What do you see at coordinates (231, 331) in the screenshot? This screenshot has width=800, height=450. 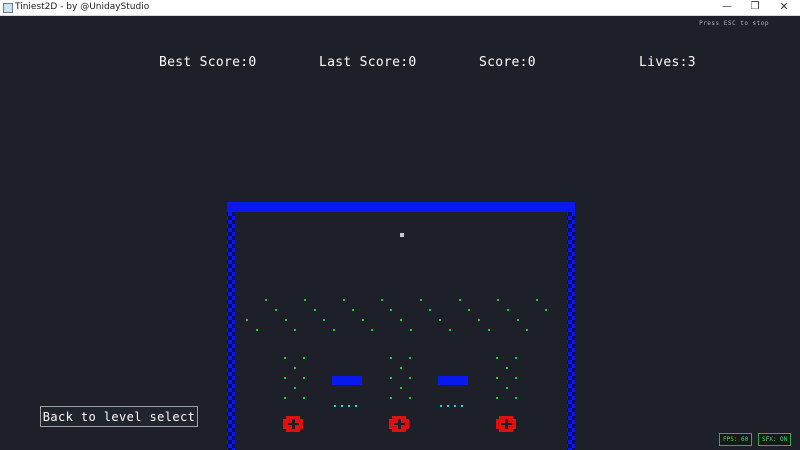 I see `left-wall` at bounding box center [231, 331].